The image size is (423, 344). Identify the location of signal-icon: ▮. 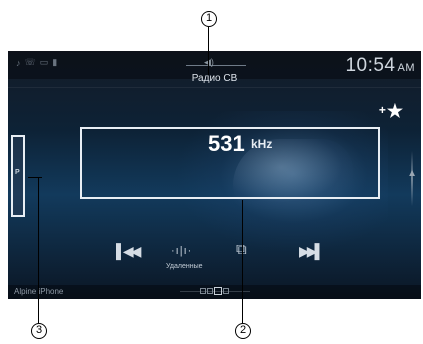
(55, 62).